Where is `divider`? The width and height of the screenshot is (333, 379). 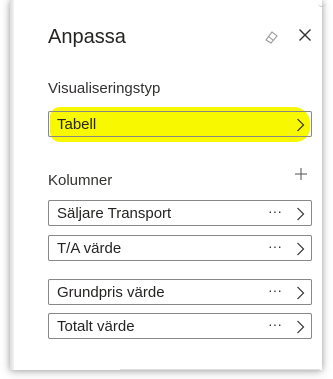
divider is located at coordinates (220, 369).